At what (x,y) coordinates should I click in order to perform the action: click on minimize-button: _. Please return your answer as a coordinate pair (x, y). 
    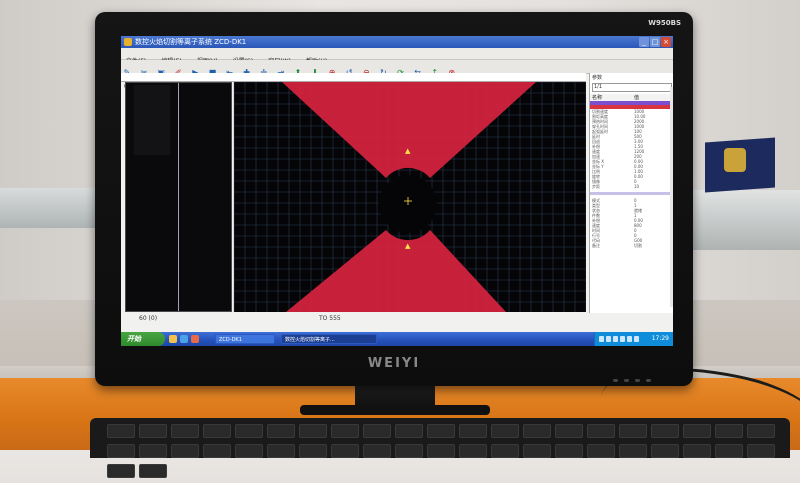
    Looking at the image, I should click on (644, 42).